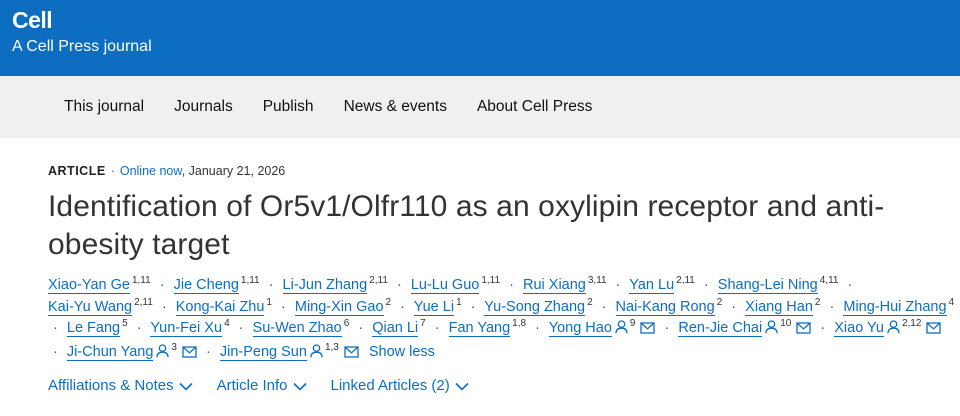 The width and height of the screenshot is (960, 416). I want to click on author-name-link: Le Fang, so click(93, 328).